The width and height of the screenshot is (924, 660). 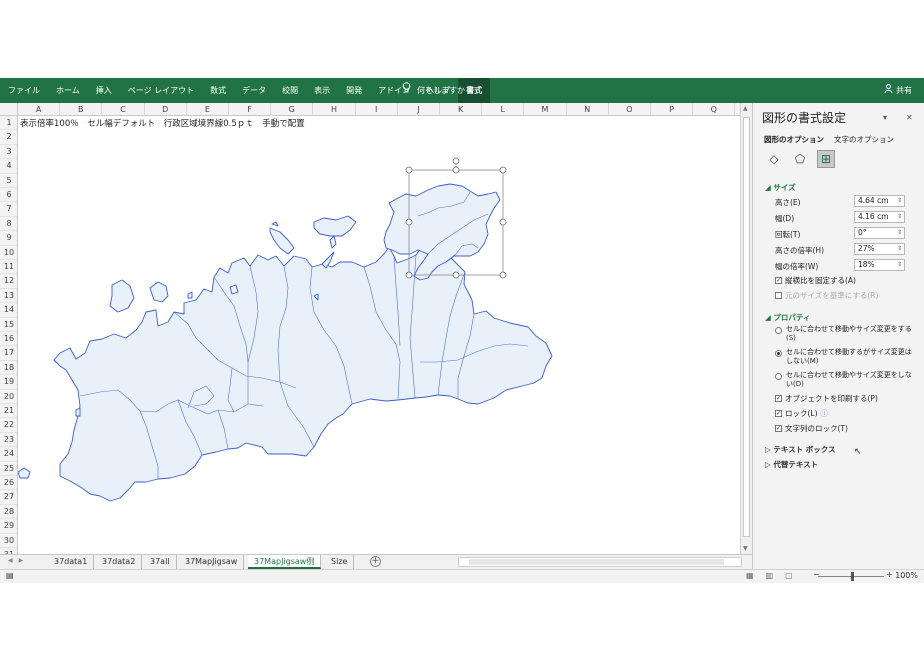 I want to click on row-header-19: 19, so click(x=8, y=382).